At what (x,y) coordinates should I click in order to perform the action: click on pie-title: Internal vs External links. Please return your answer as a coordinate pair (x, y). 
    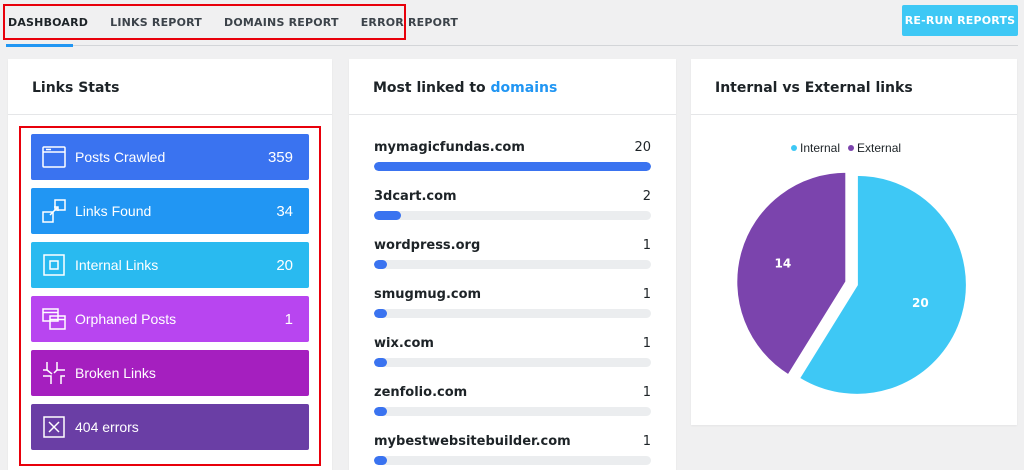
    Looking at the image, I should click on (814, 88).